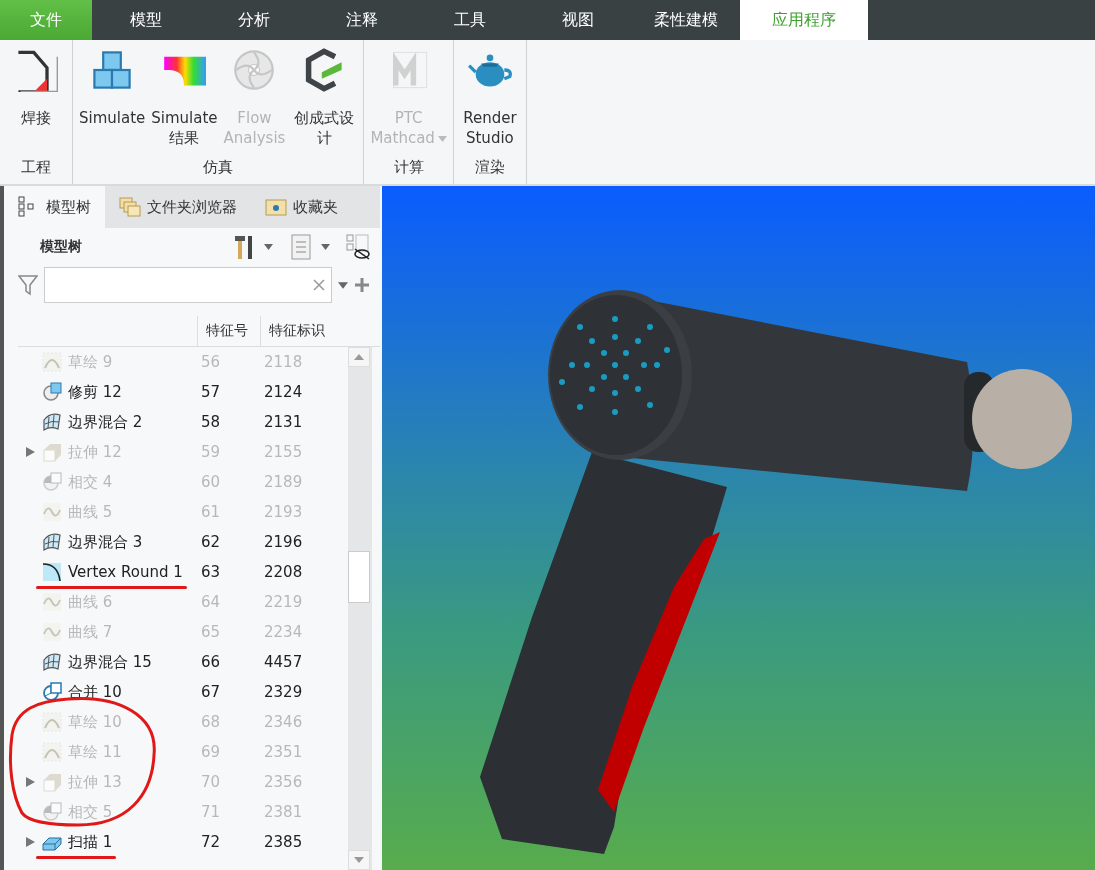 The height and width of the screenshot is (870, 1095). I want to click on menu-tab: 工具, so click(470, 20).